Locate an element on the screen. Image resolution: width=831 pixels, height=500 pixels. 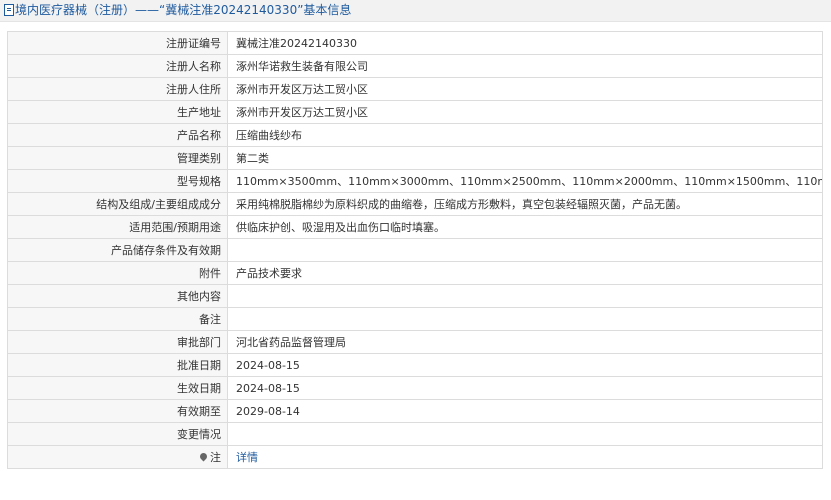
row-label: 管理类别 is located at coordinates (117, 158).